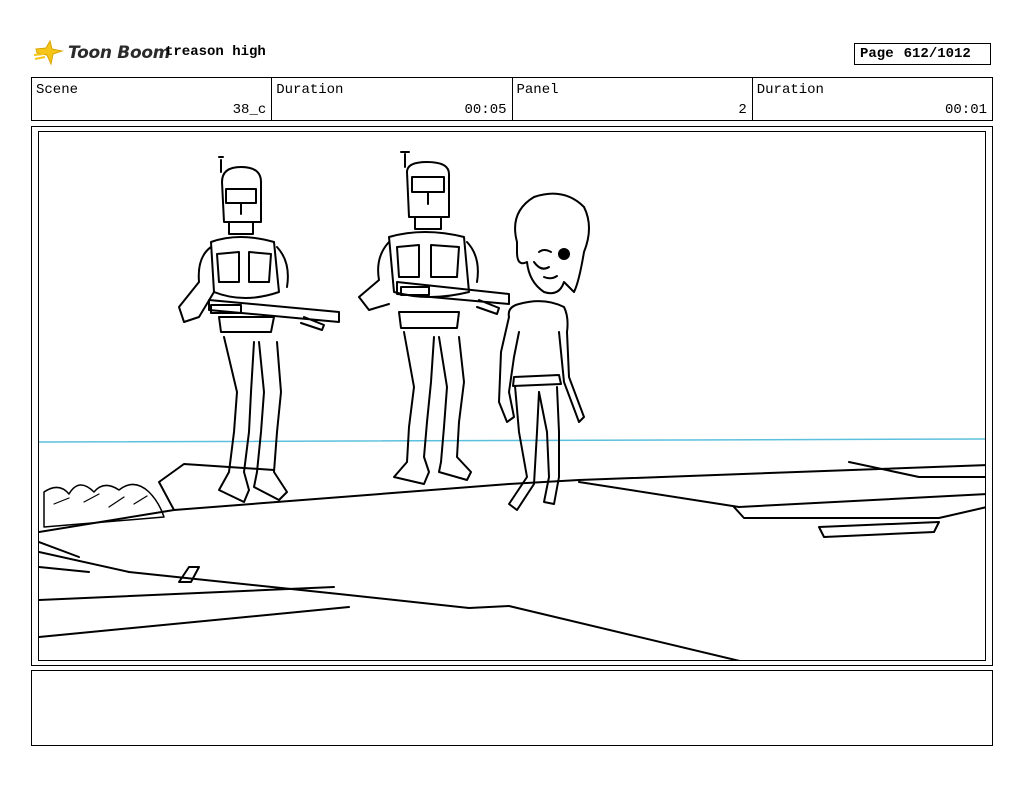  Describe the element at coordinates (512, 440) in the screenshot. I see `horizon-line` at that location.